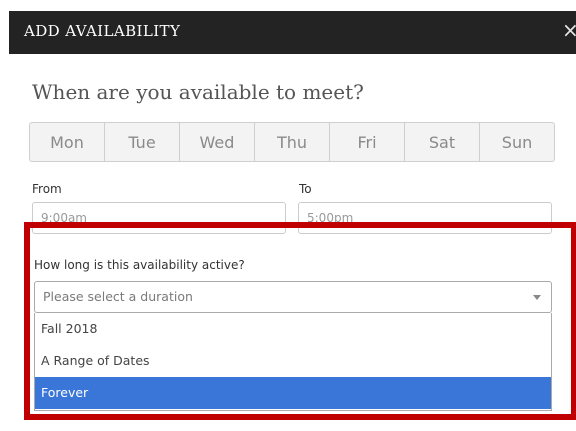 This screenshot has height=431, width=576. Describe the element at coordinates (305, 189) in the screenshot. I see `to-label: To` at that location.